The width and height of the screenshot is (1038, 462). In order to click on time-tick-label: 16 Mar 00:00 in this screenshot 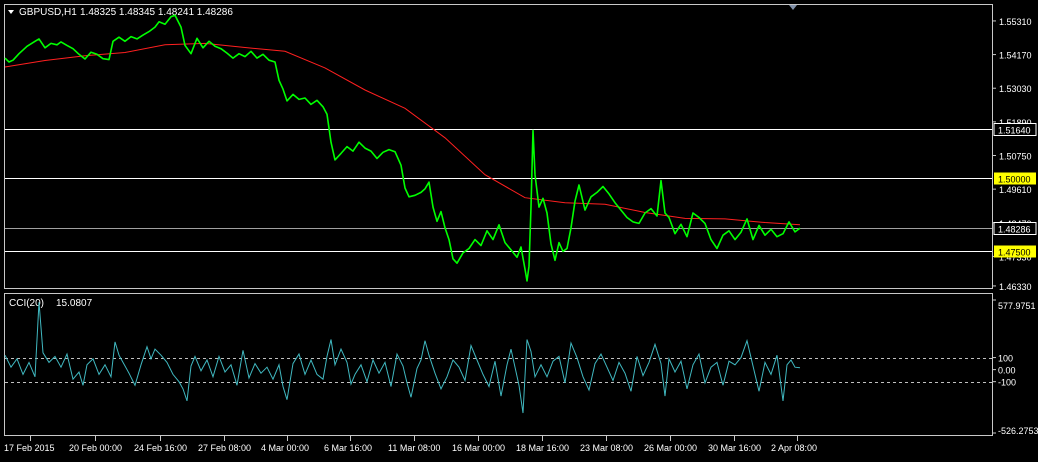, I will do `click(478, 448)`.